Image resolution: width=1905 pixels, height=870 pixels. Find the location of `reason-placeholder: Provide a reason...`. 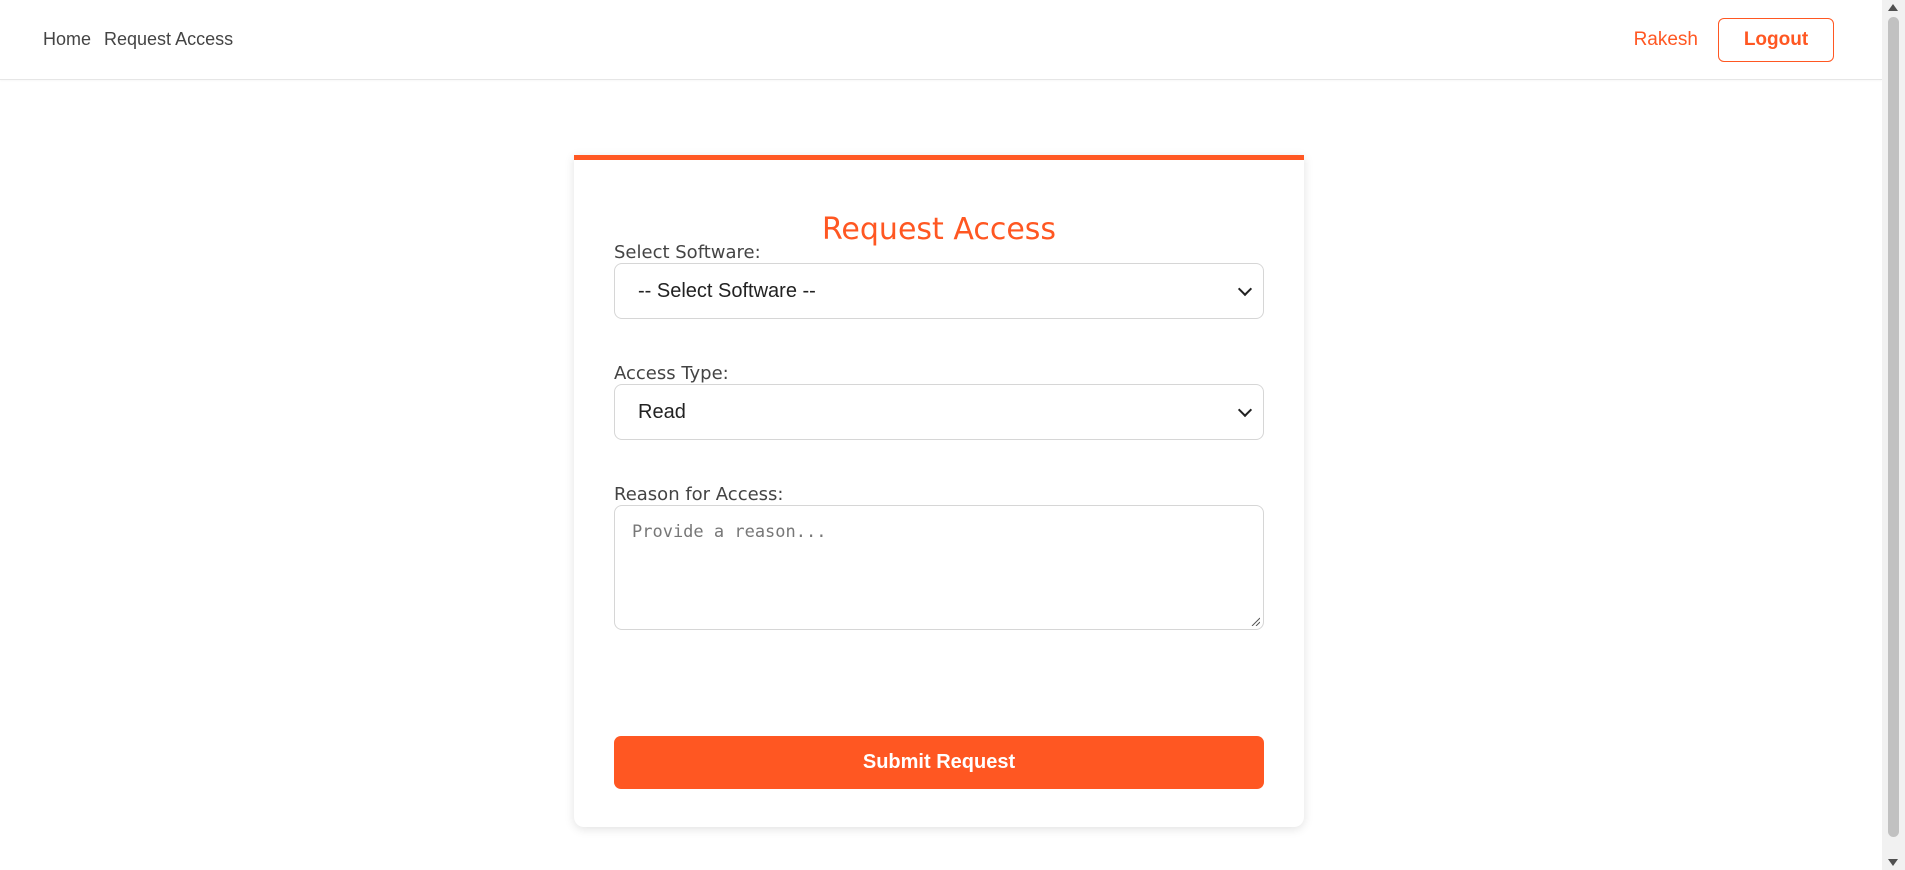

reason-placeholder: Provide a reason... is located at coordinates (729, 532).